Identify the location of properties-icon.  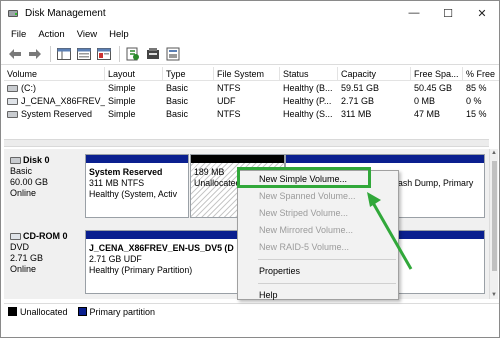
(104, 54).